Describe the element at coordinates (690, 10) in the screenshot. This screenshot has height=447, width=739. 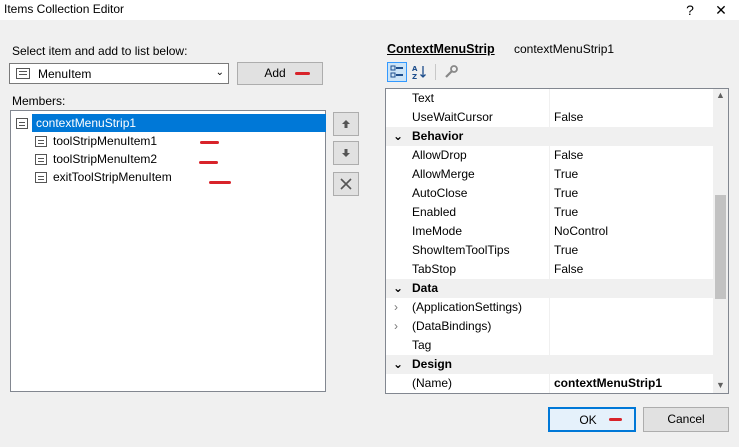
I see `help-button: ?` at that location.